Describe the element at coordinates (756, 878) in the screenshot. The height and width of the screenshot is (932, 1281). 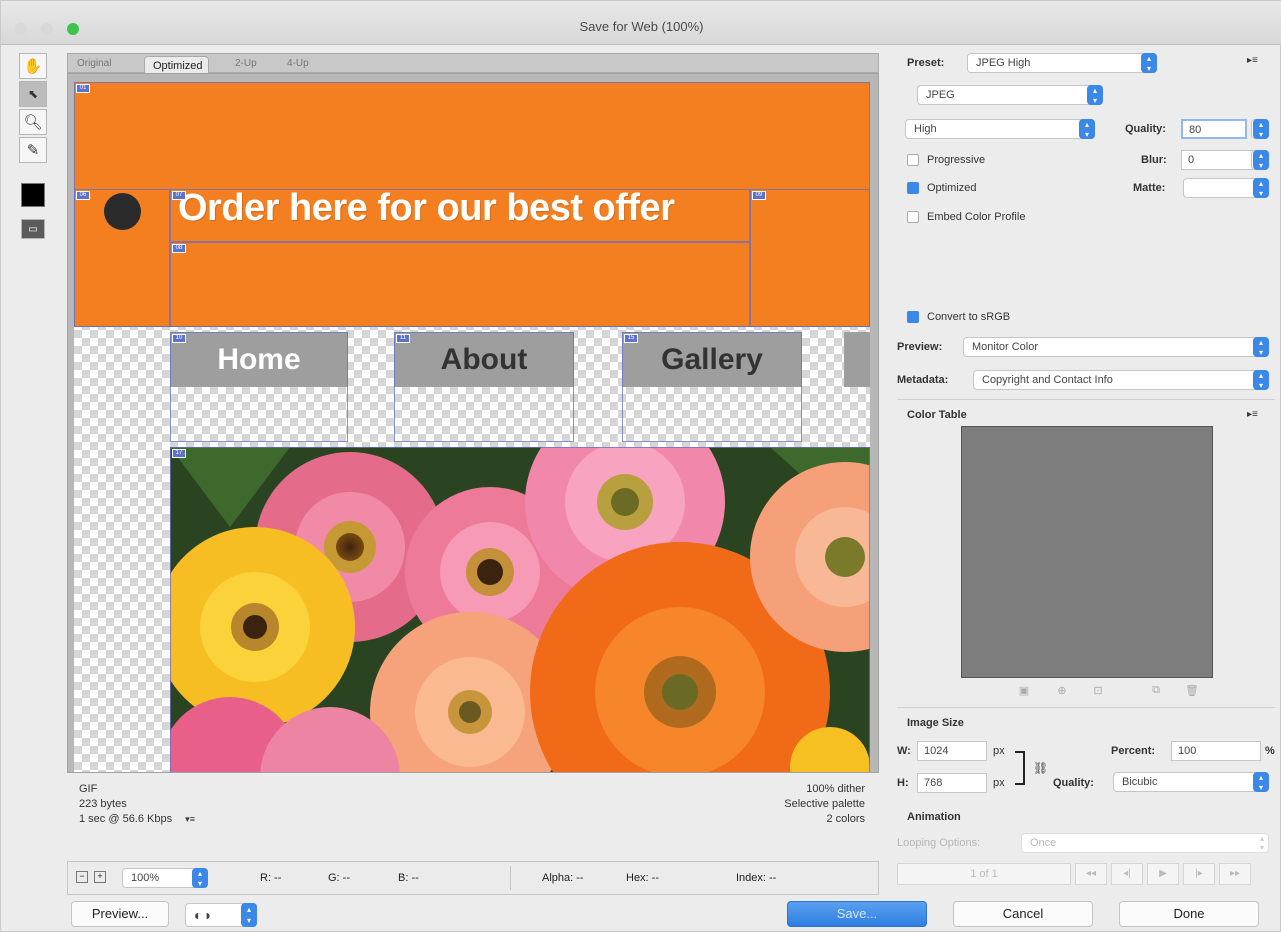
I see `index-readout: Index: --` at that location.